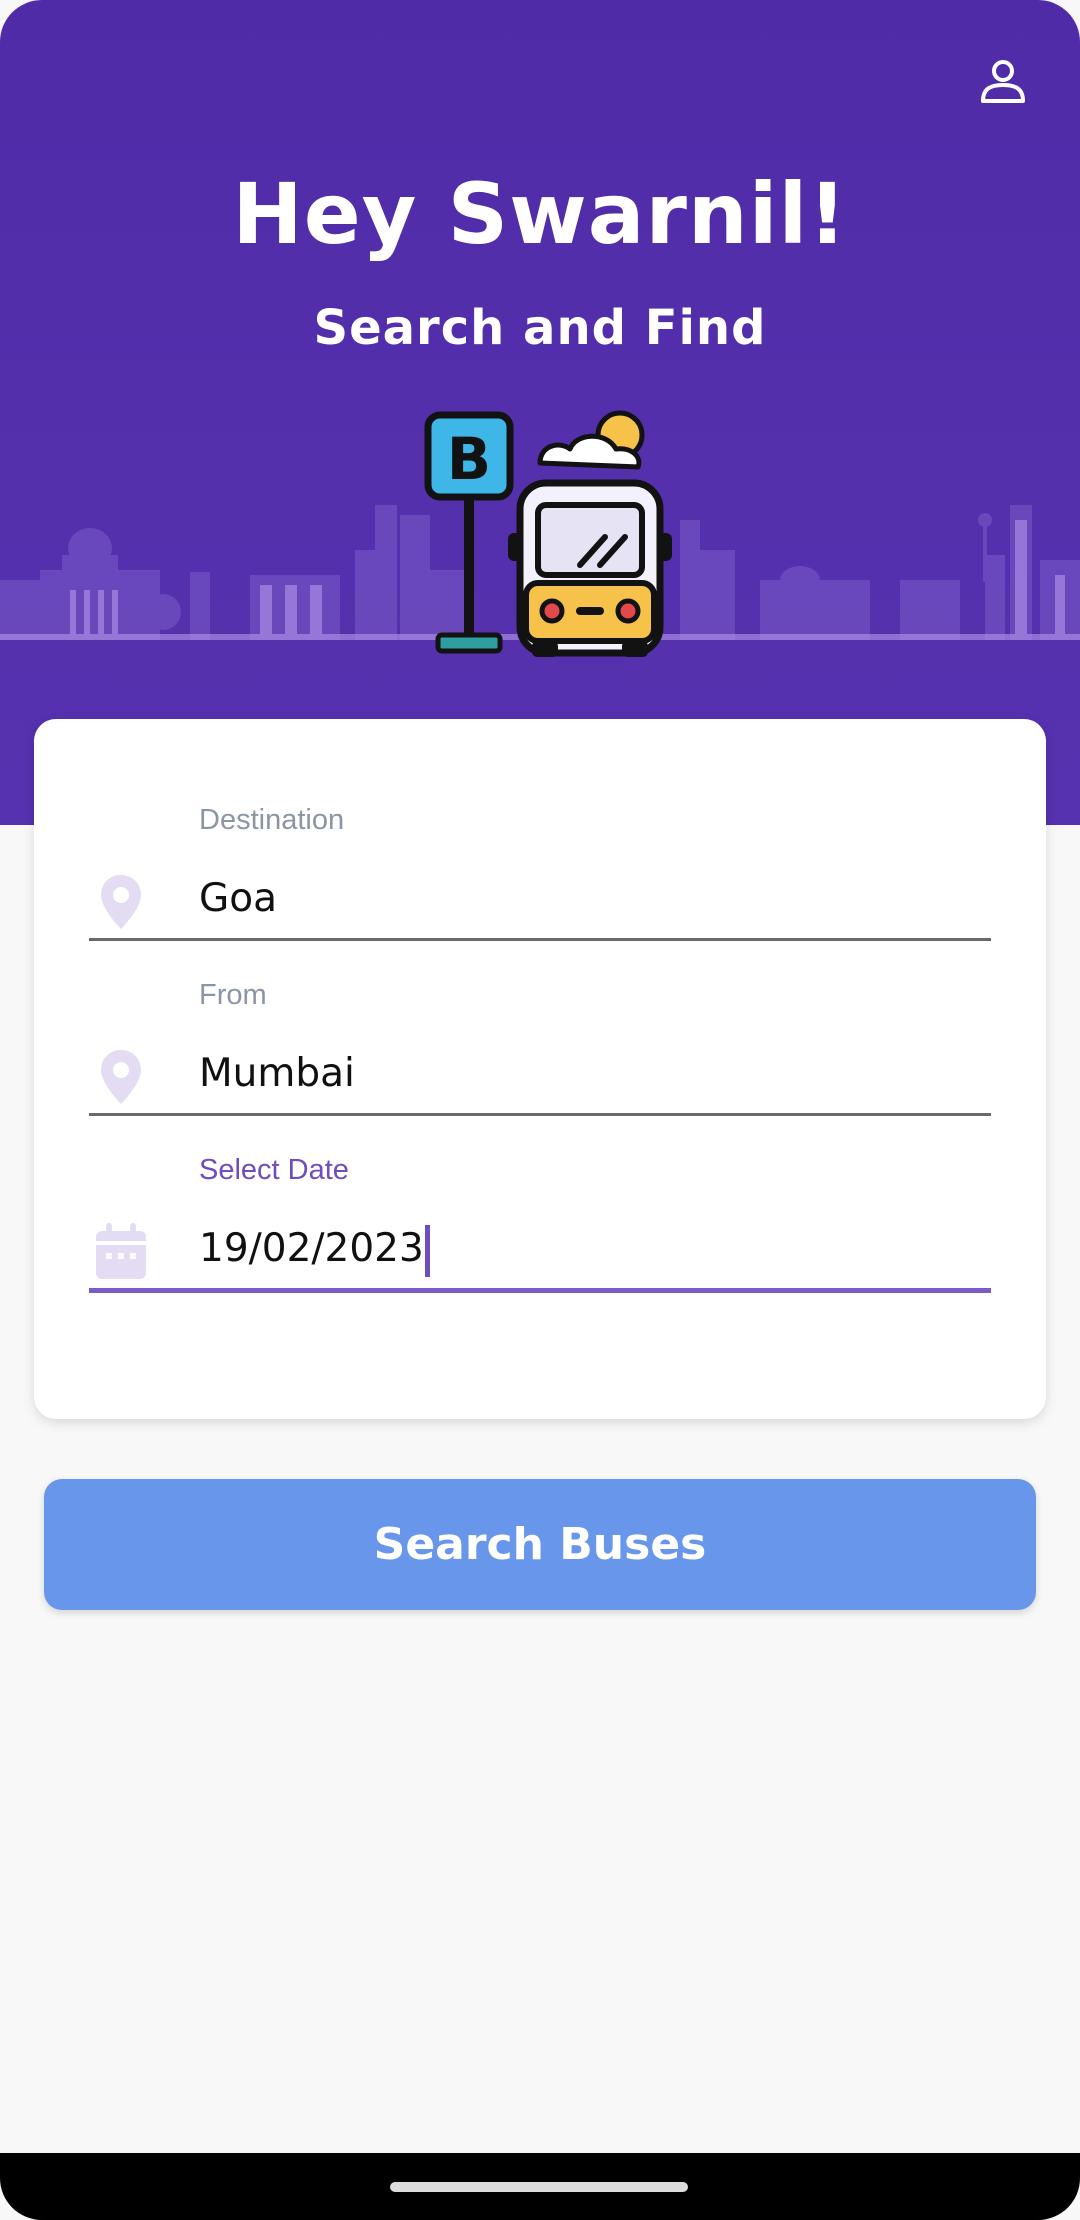 The image size is (1080, 2220). Describe the element at coordinates (427, 1250) in the screenshot. I see `text-cursor` at that location.